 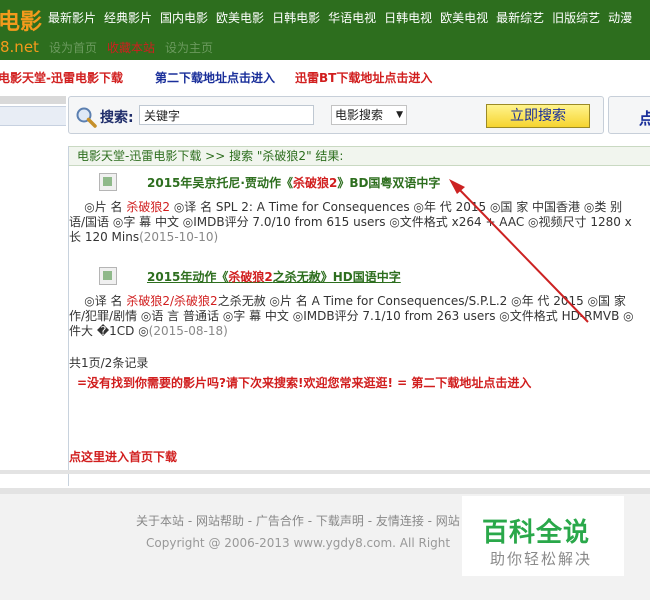 What do you see at coordinates (464, 17) in the screenshot?
I see `nav-item-western-tv: 欧美电视` at bounding box center [464, 17].